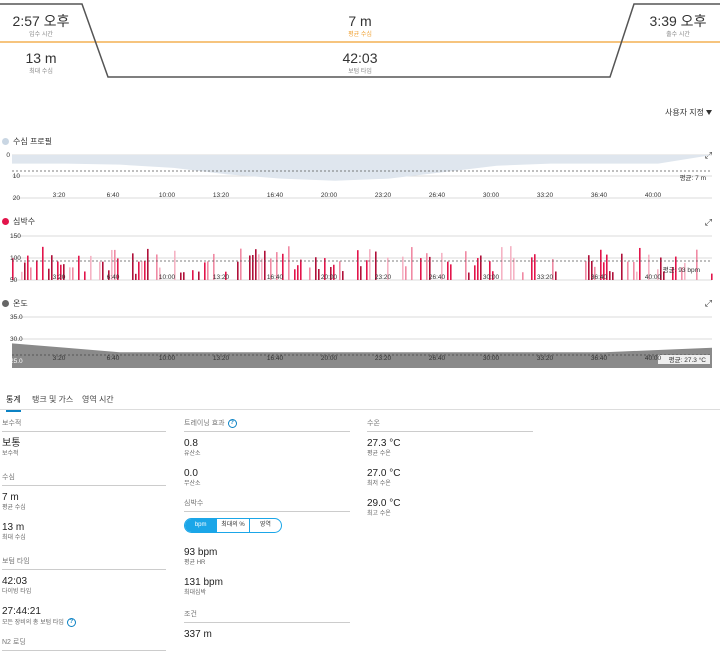 Image resolution: width=720 pixels, height=663 pixels. What do you see at coordinates (84, 563) in the screenshot?
I see `bottom-time-heading: 보텀 타임` at bounding box center [84, 563].